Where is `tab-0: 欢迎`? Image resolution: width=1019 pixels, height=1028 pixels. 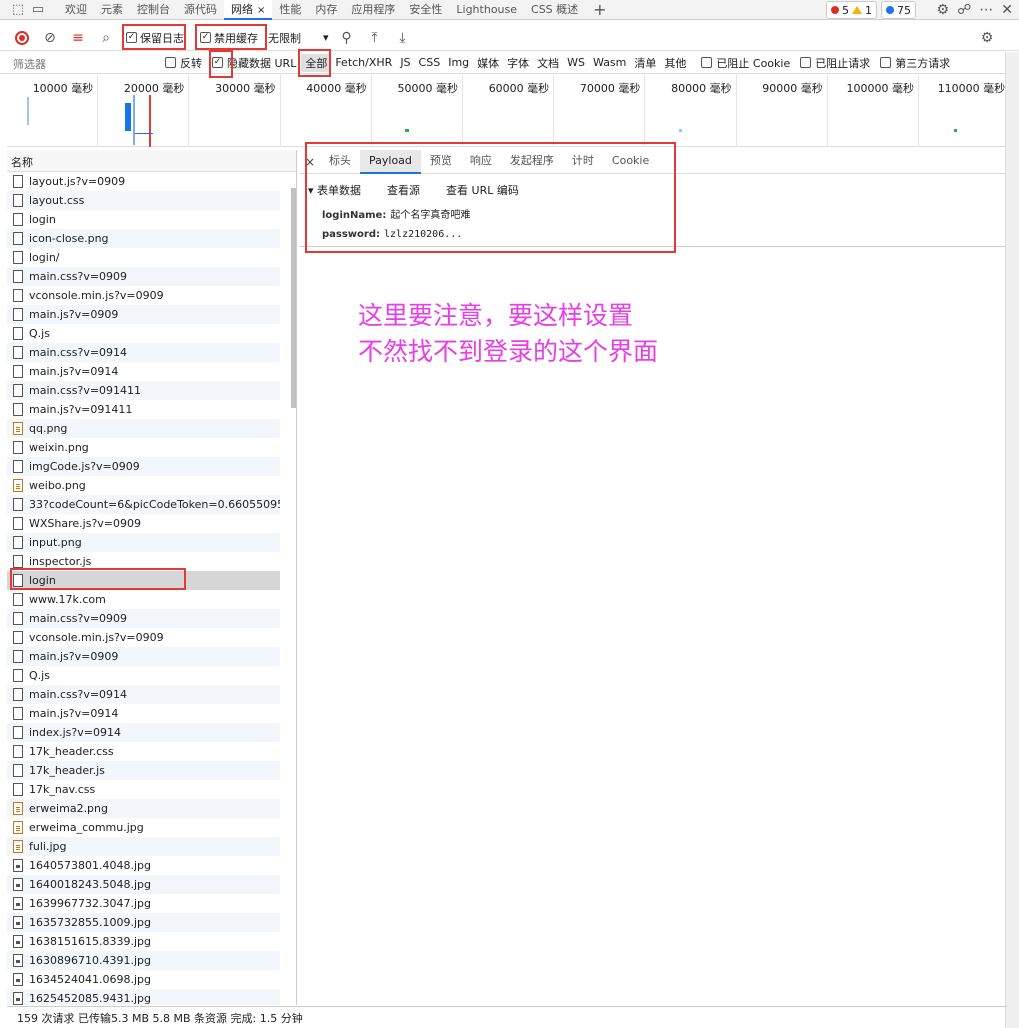
tab-0: 欢迎 is located at coordinates (76, 10).